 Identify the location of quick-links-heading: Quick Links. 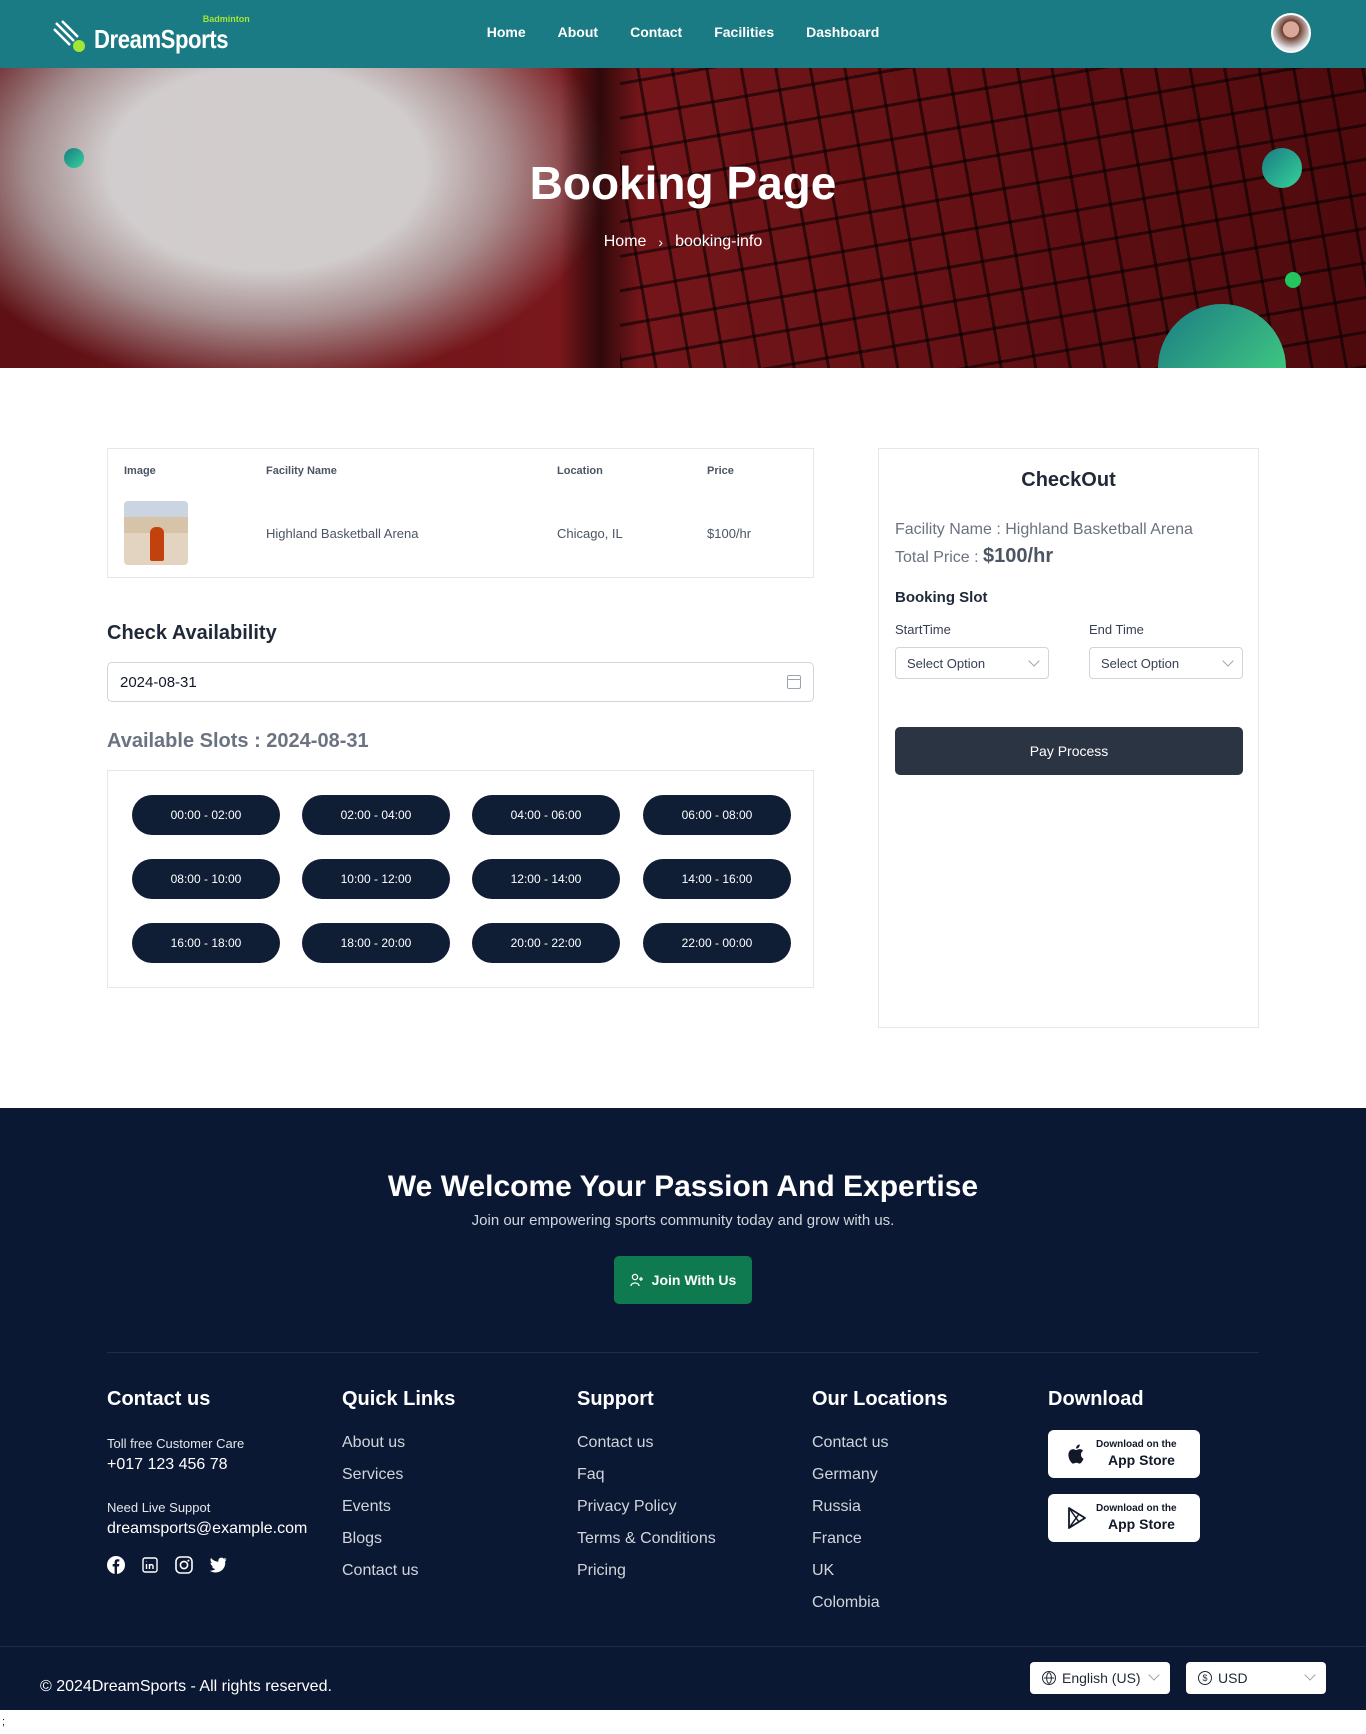
(399, 1399).